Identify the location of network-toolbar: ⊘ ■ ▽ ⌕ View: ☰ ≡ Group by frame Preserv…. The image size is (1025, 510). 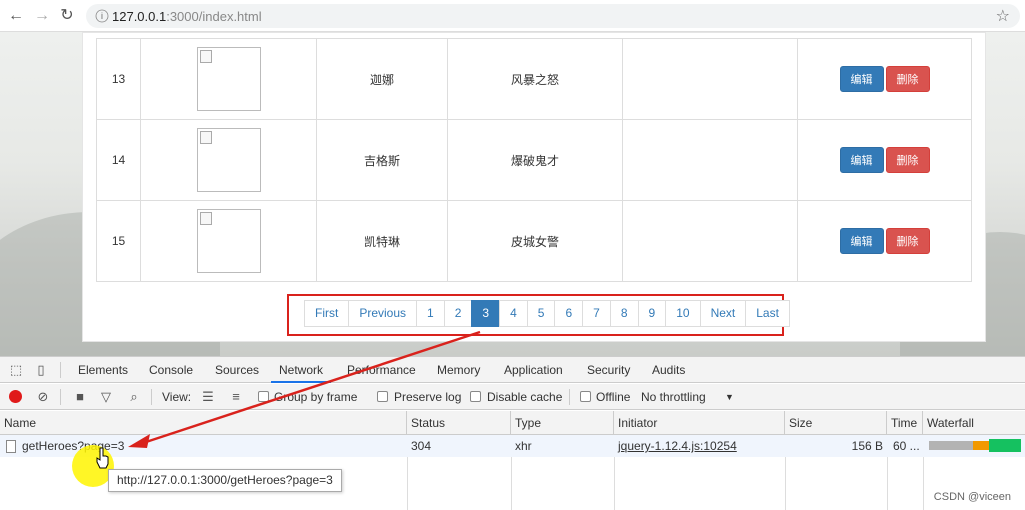
(512, 397).